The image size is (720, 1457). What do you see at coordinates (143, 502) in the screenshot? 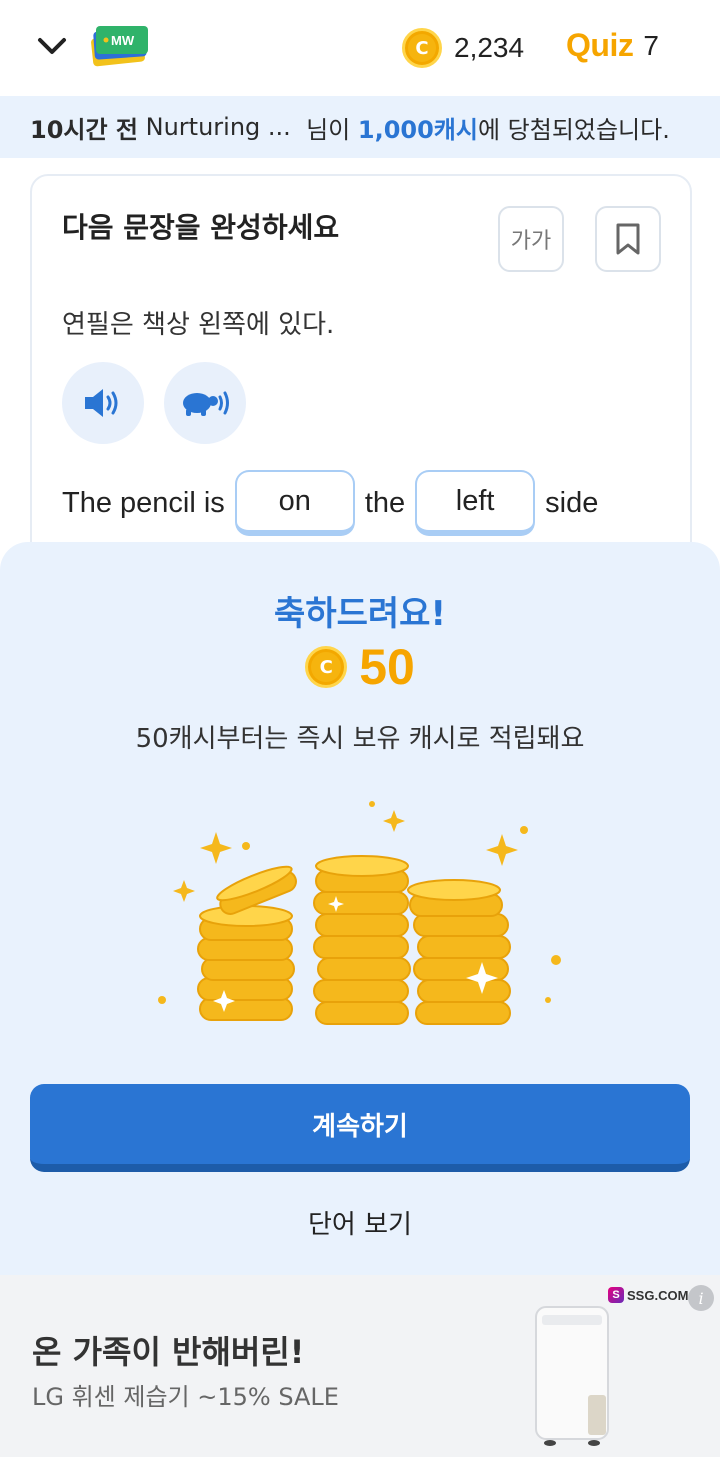
I see `sentence-part: The pencil is` at bounding box center [143, 502].